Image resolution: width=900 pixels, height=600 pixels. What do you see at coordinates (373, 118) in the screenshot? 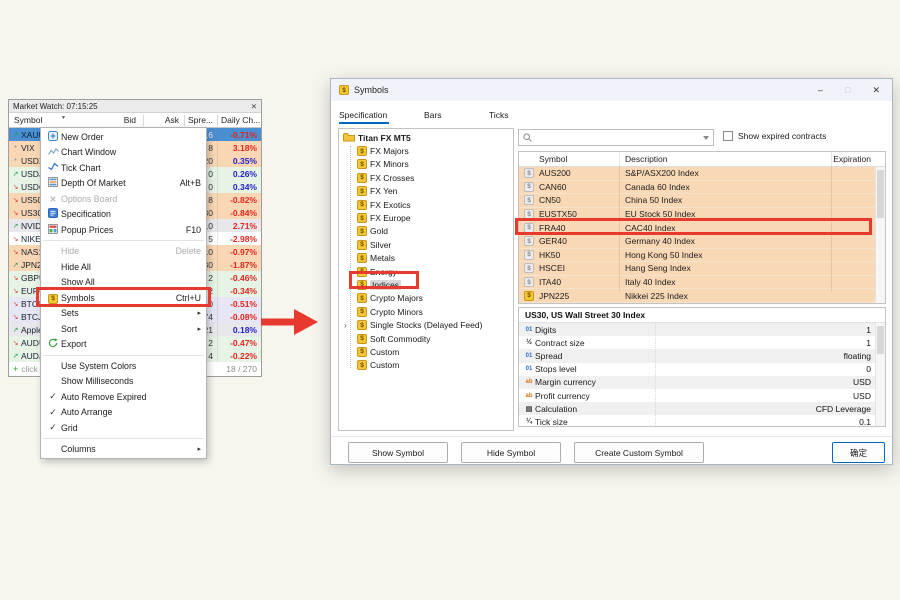
I see `tab-specification: Specification` at bounding box center [373, 118].